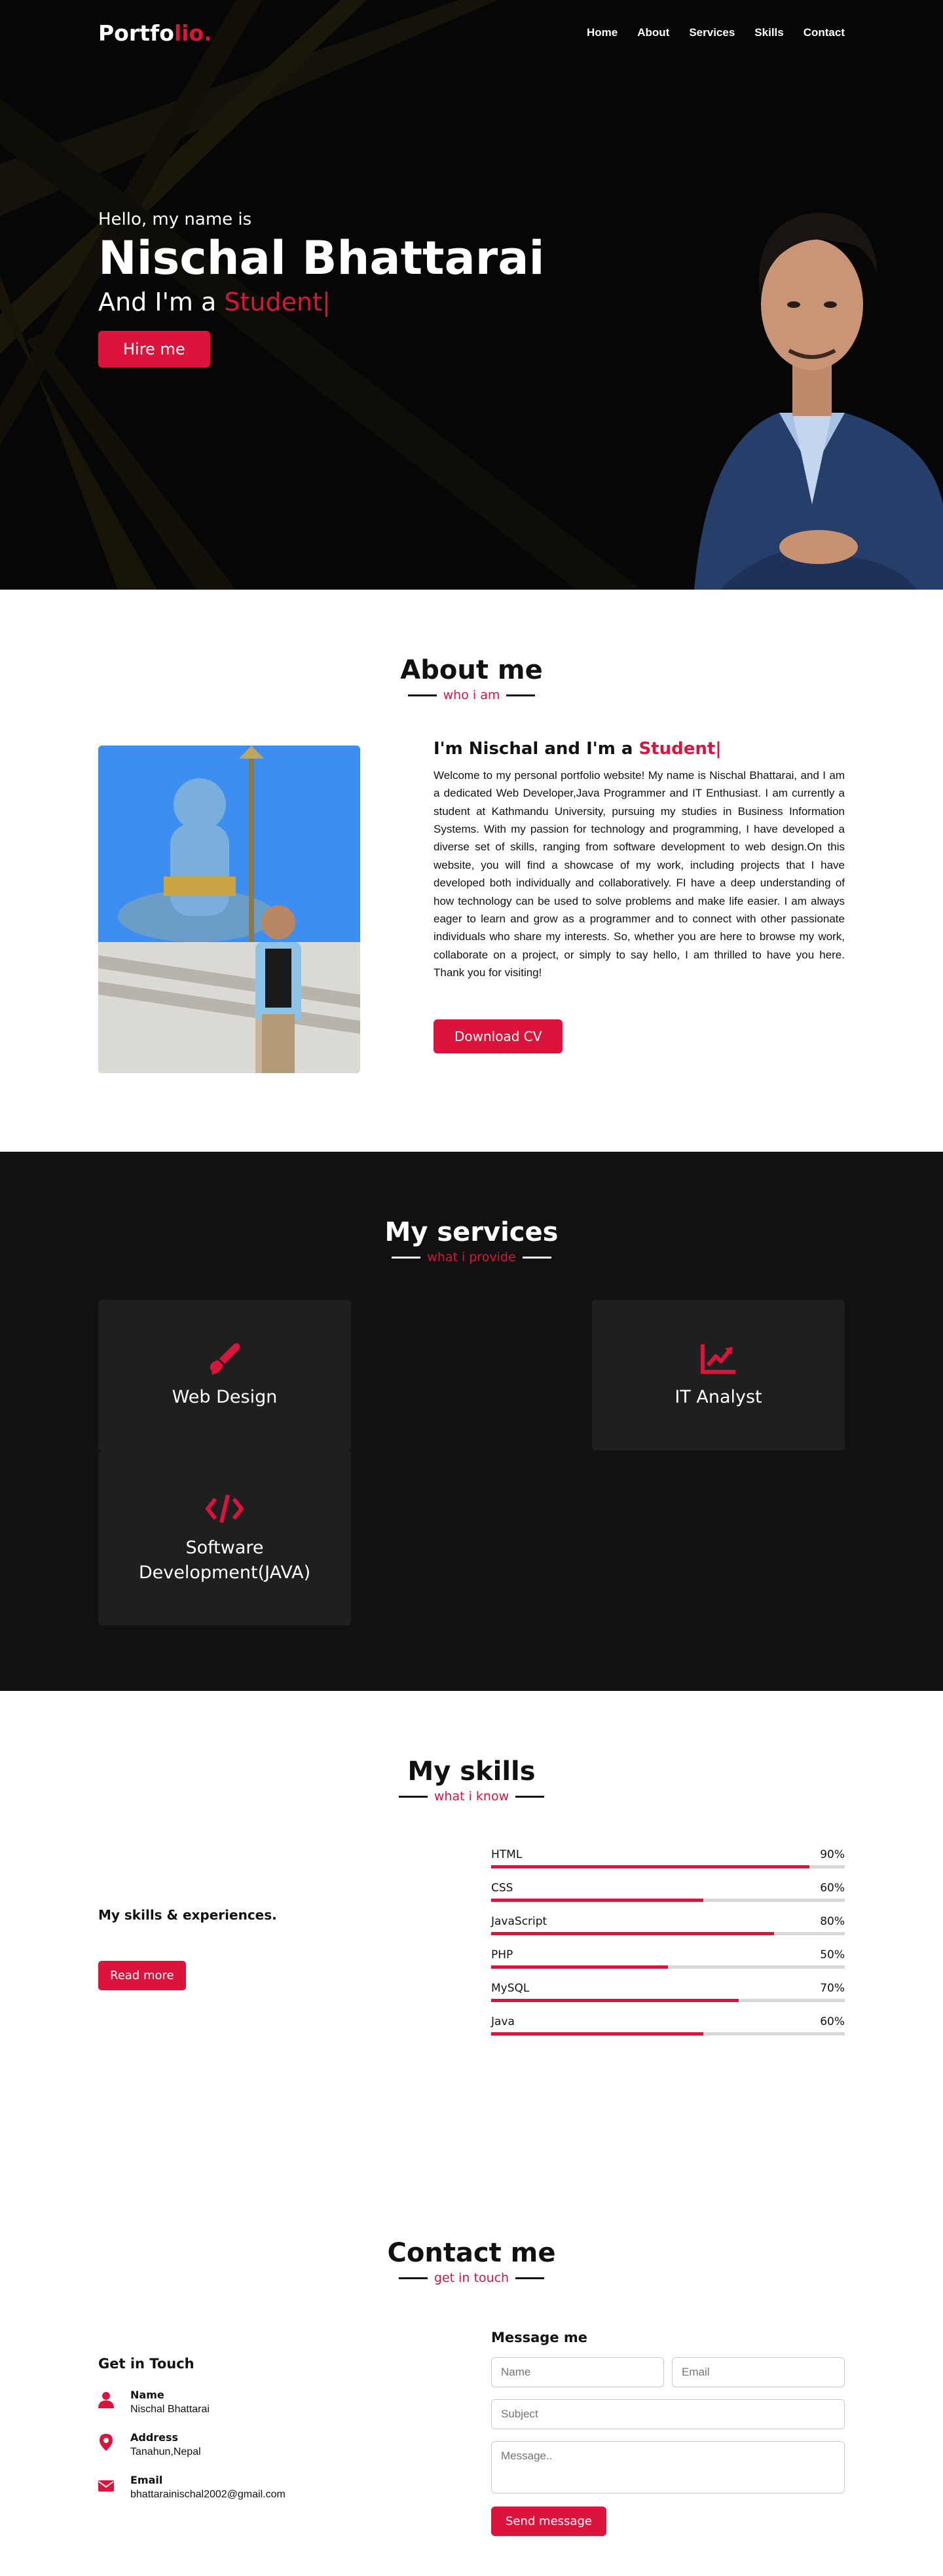 The height and width of the screenshot is (2576, 943). I want to click on skill-percent: 50%, so click(832, 1954).